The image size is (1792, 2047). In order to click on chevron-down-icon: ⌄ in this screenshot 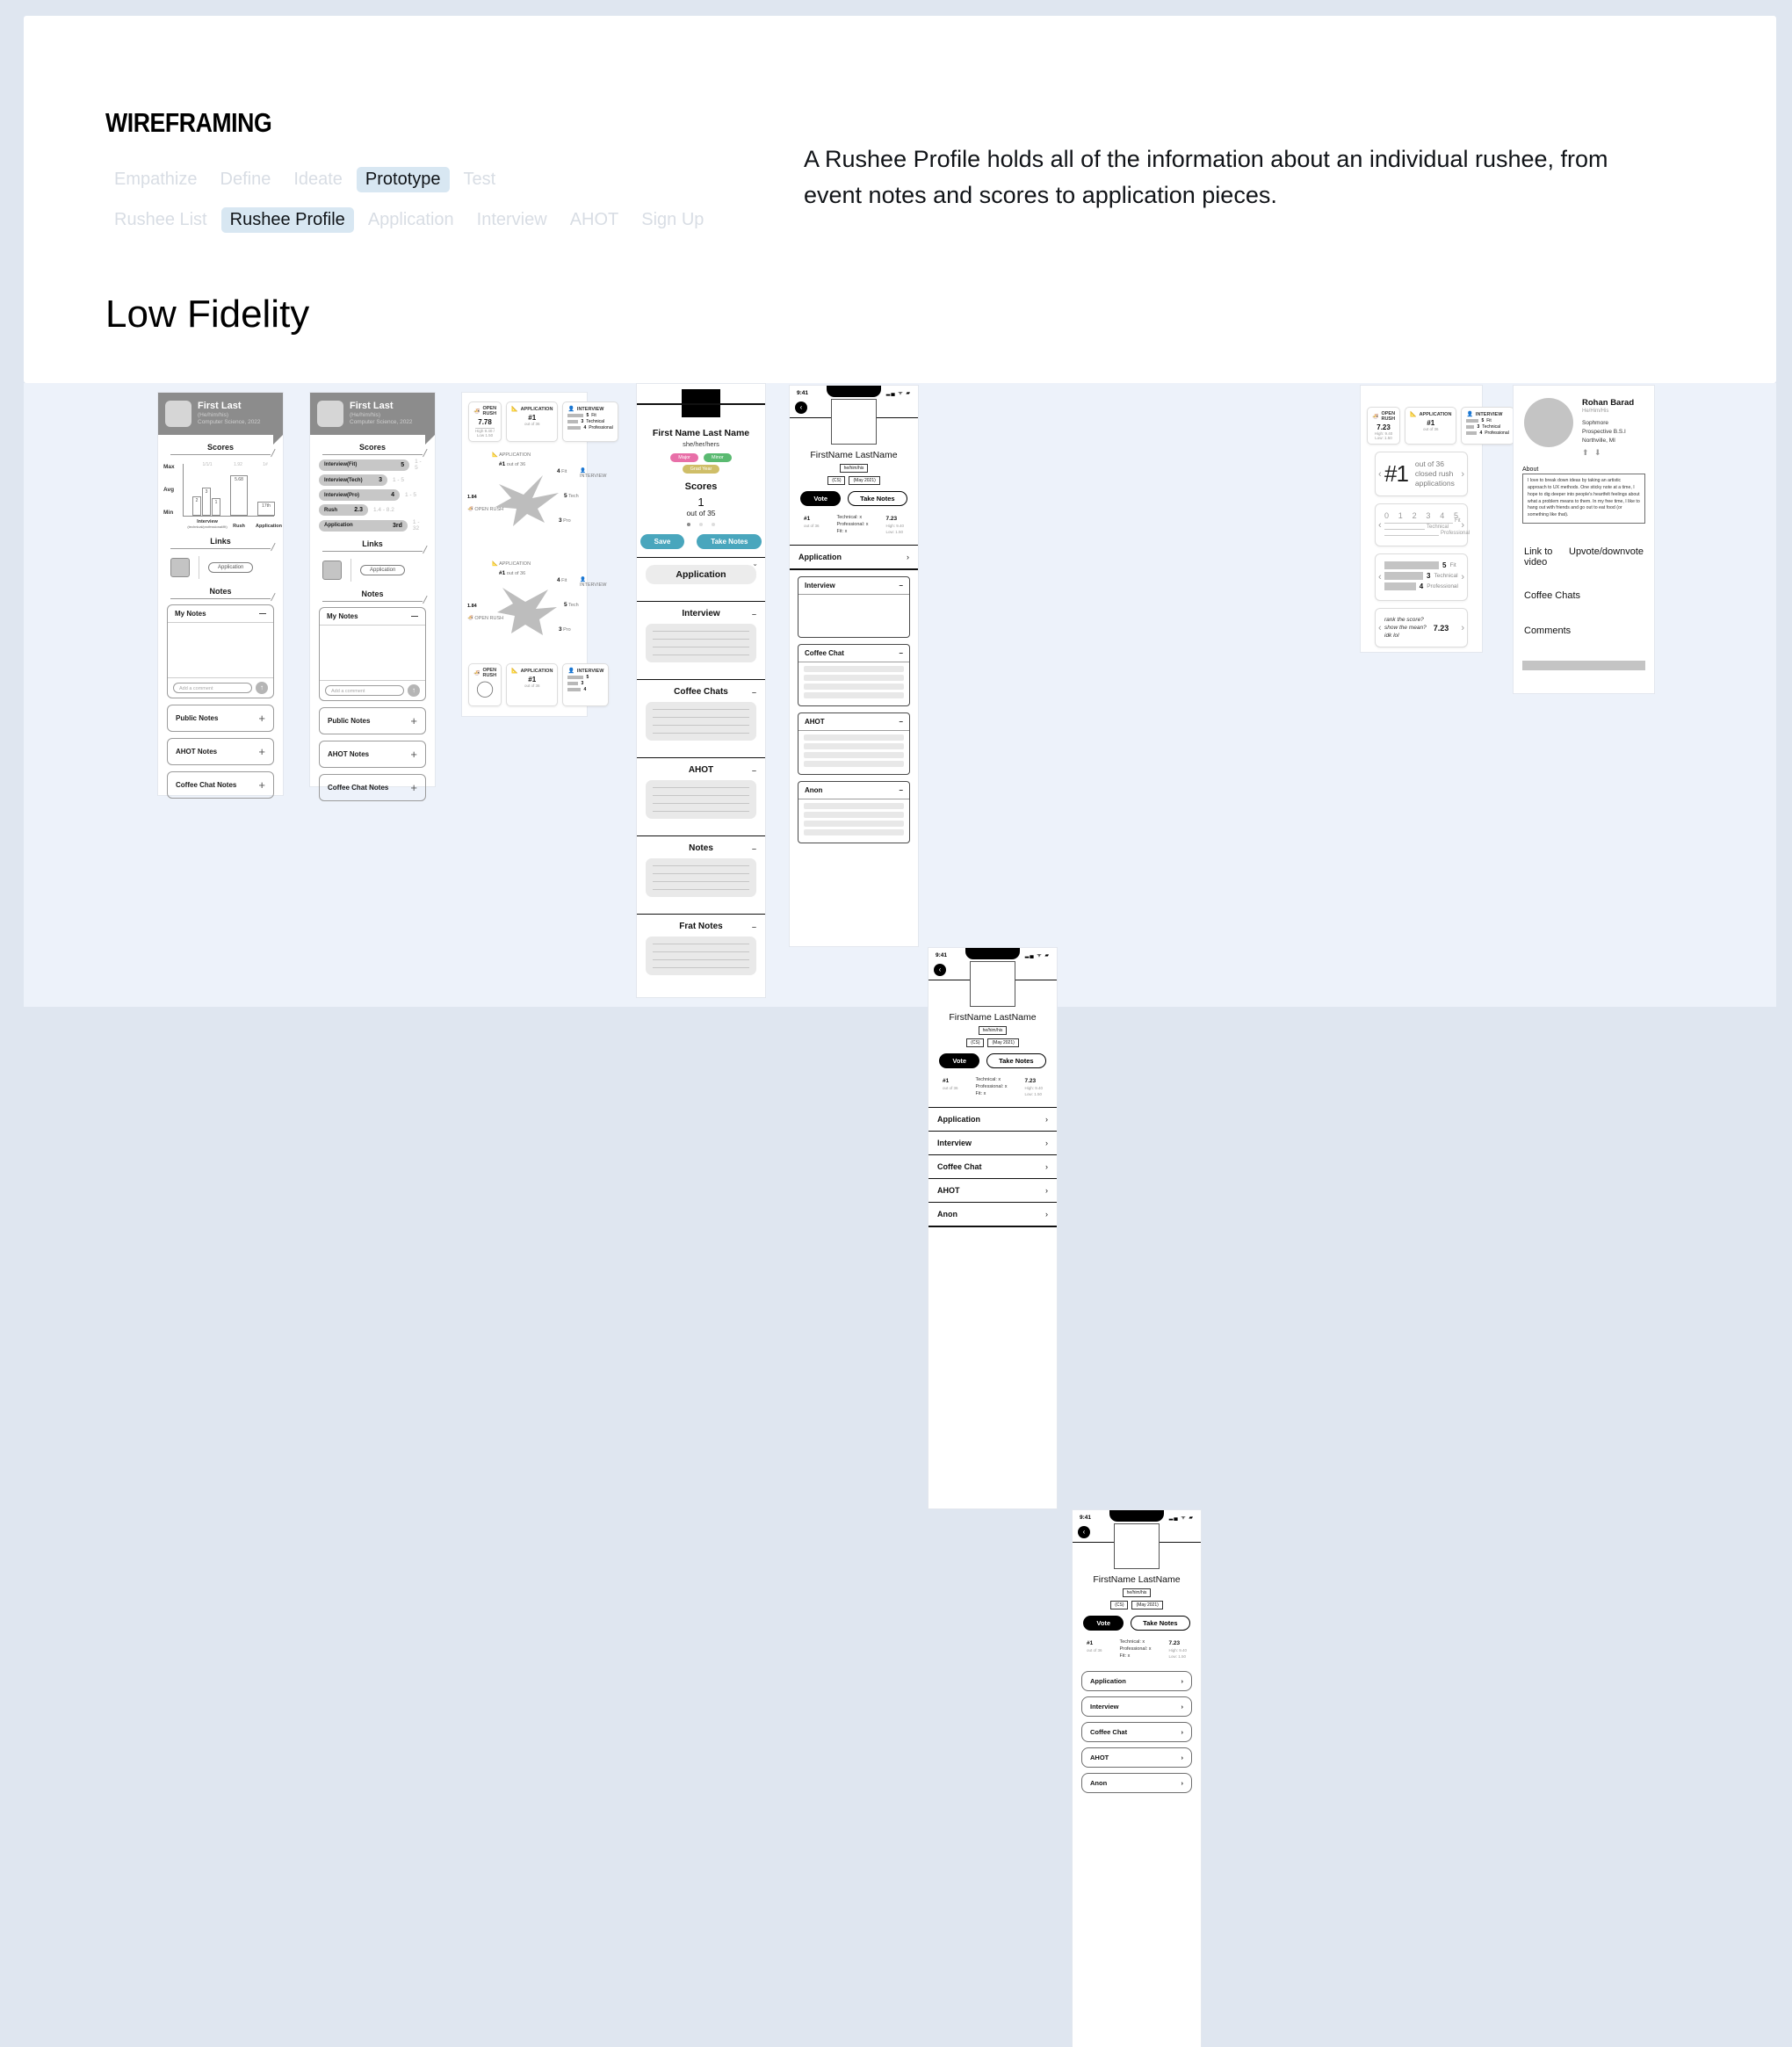, I will do `click(755, 564)`.